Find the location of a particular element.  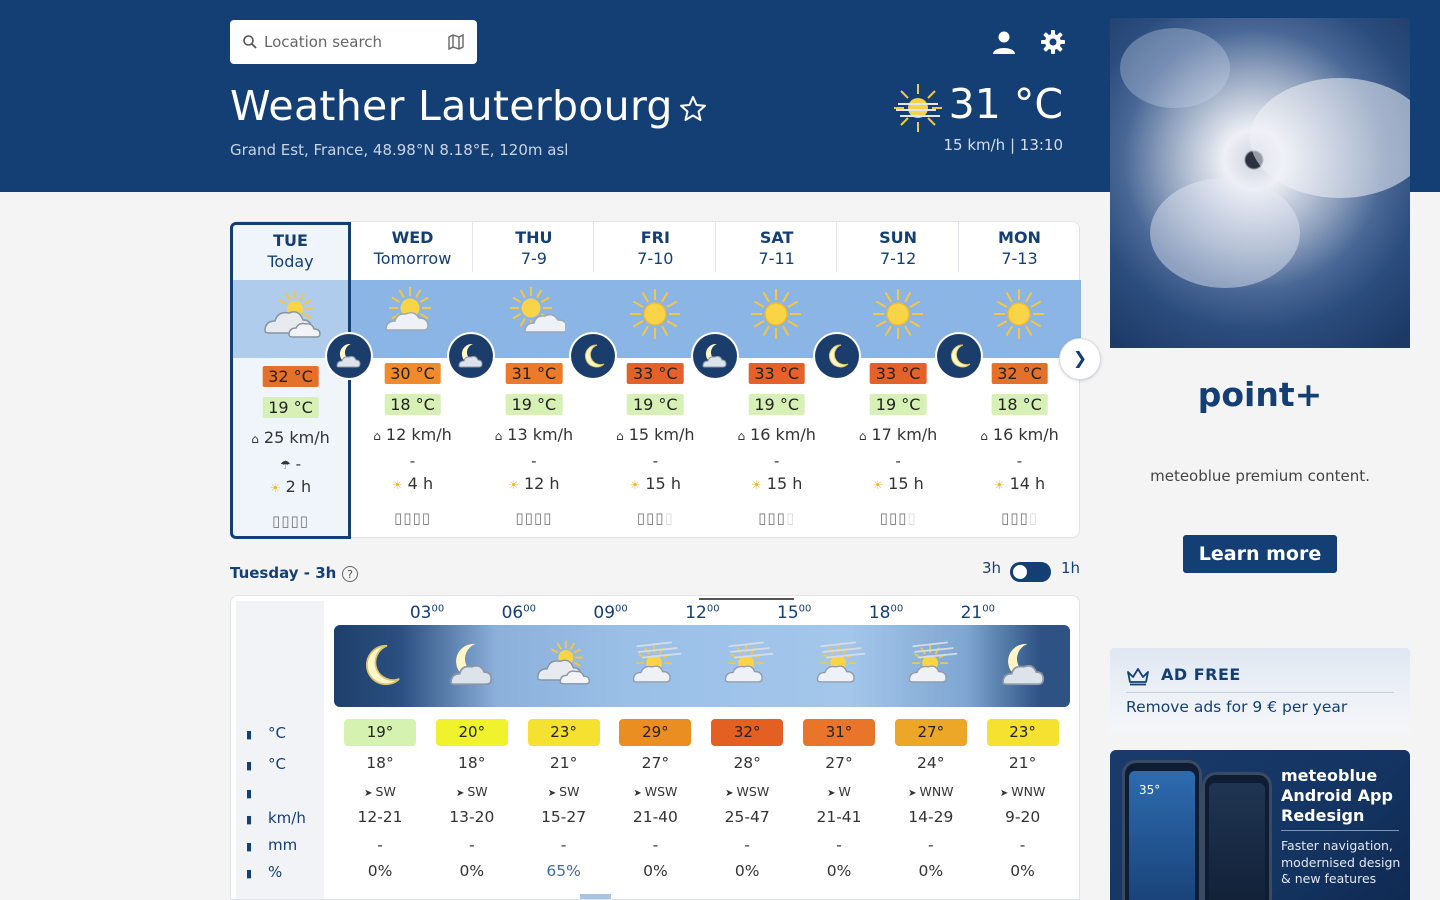

ad-free-text: Remove ads for 9 € per year is located at coordinates (1237, 707).